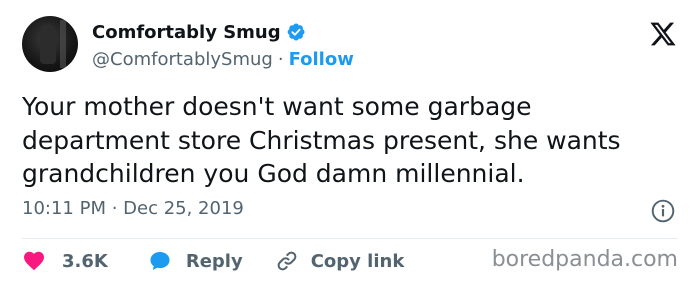 The width and height of the screenshot is (700, 287). What do you see at coordinates (287, 261) in the screenshot?
I see `link-icon` at bounding box center [287, 261].